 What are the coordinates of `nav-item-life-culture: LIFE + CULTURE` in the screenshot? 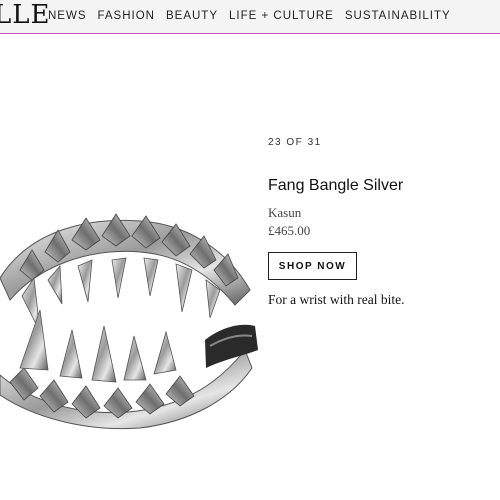 It's located at (281, 16).